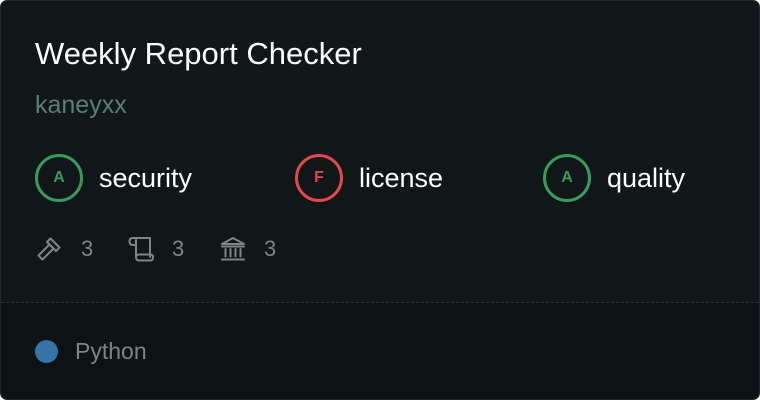 This screenshot has height=400, width=760. Describe the element at coordinates (646, 177) in the screenshot. I see `quality-label: quality` at that location.